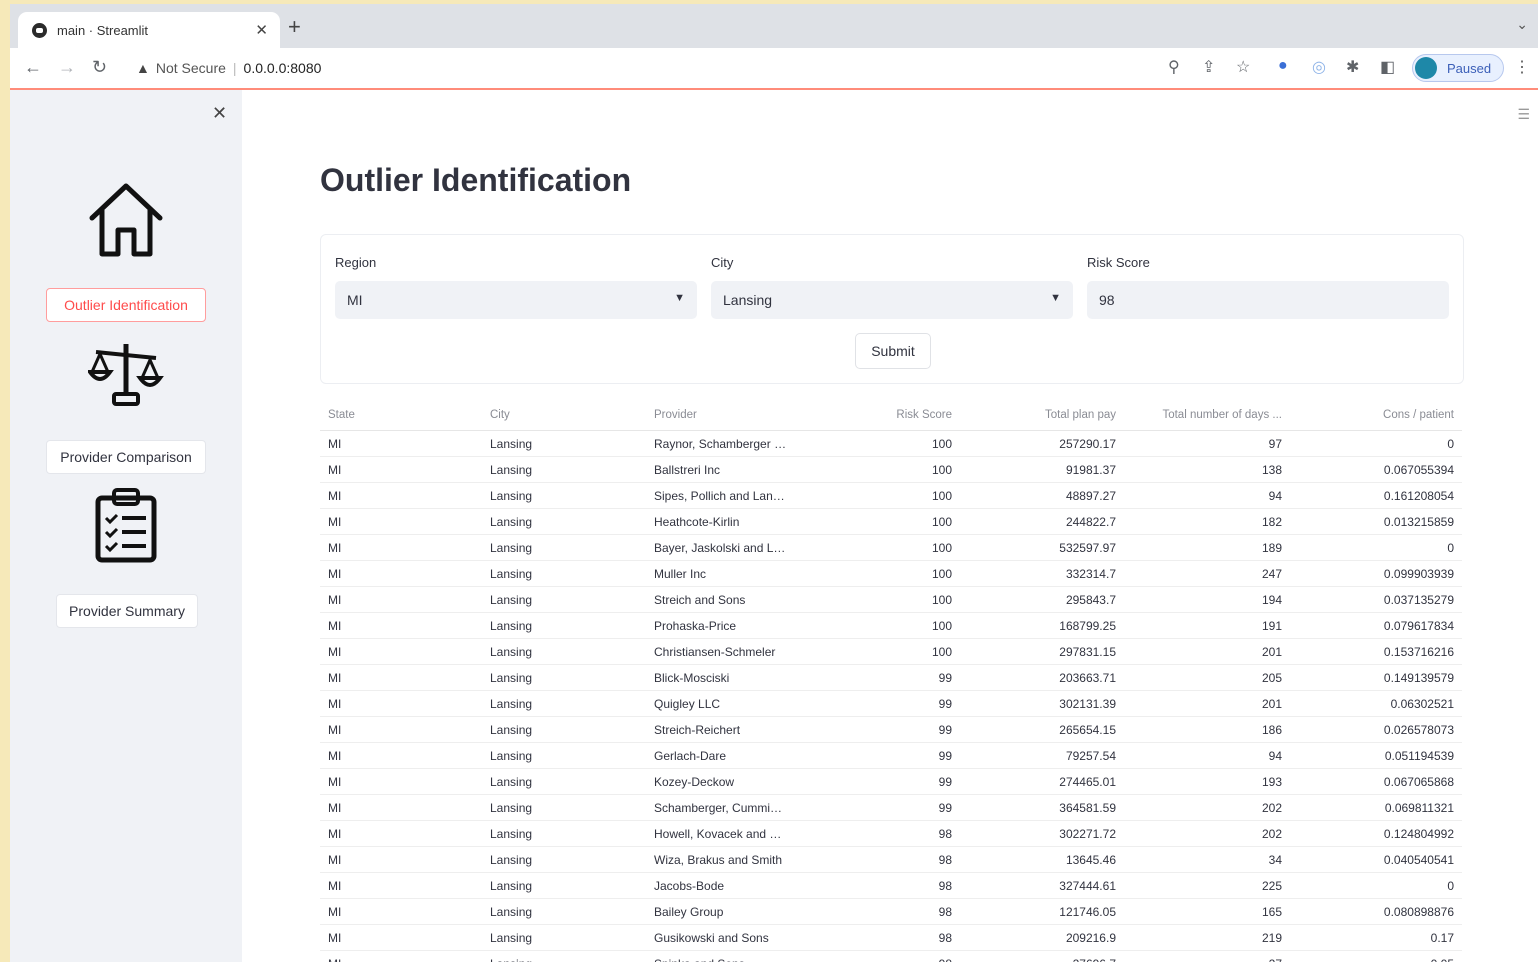 The image size is (1538, 962). What do you see at coordinates (892, 300) in the screenshot?
I see `city-select: Lansing ▼` at bounding box center [892, 300].